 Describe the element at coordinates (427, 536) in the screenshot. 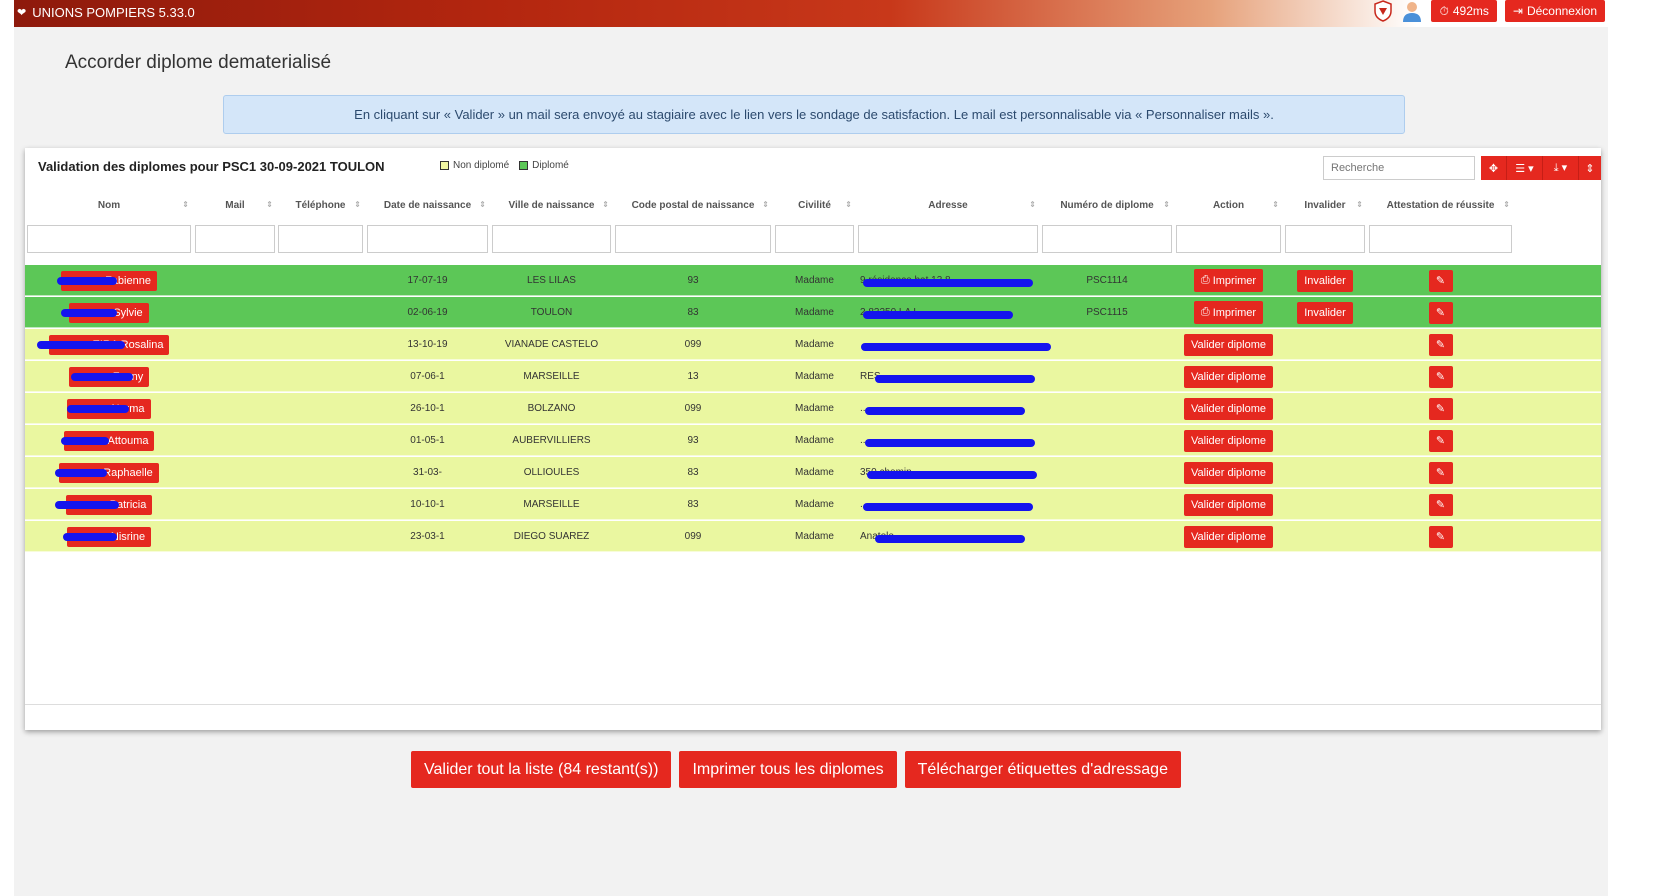

I see `birth-date: 23-03-1` at that location.